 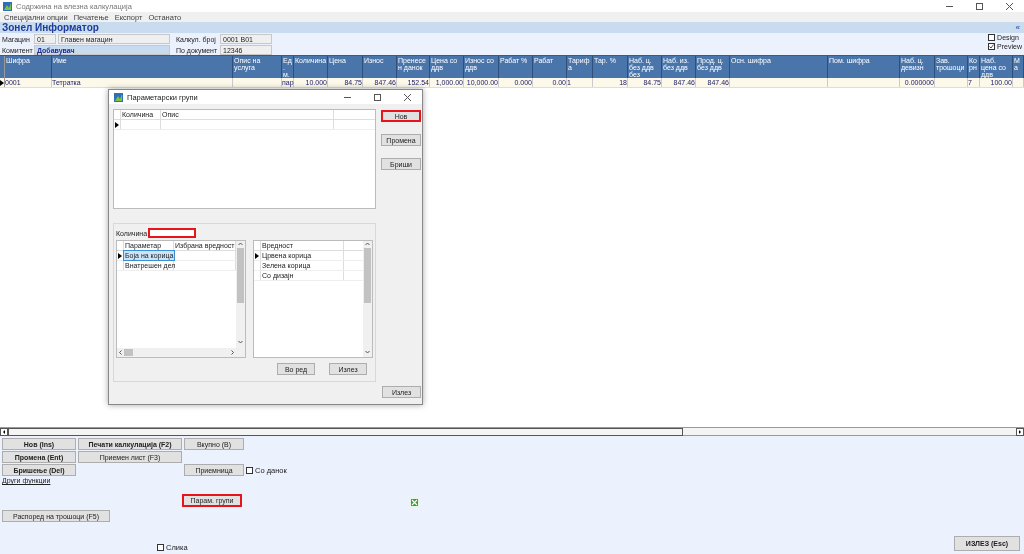 I want to click on quantity-field, so click(x=172, y=233).